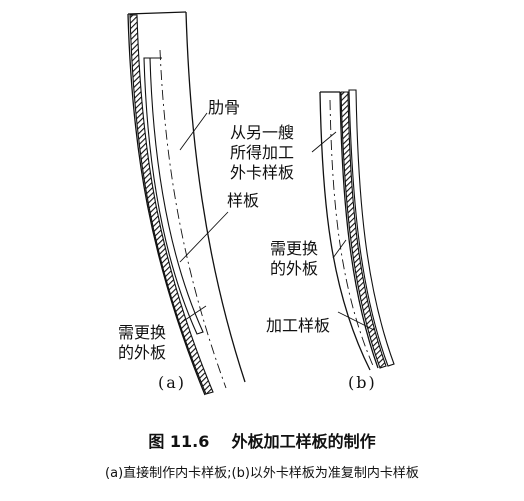 This screenshot has height=501, width=524. What do you see at coordinates (303, 441) in the screenshot?
I see `figure-title: 外板加工样板的制作` at bounding box center [303, 441].